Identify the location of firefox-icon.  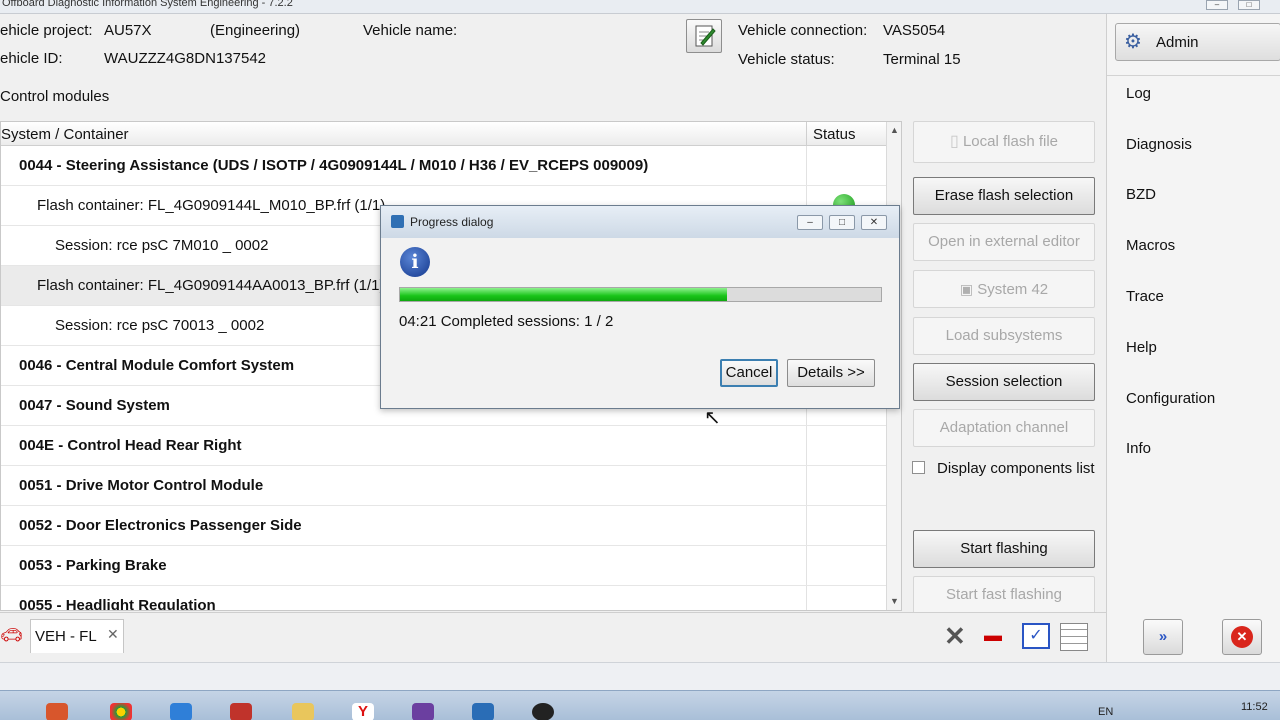
(241, 711).